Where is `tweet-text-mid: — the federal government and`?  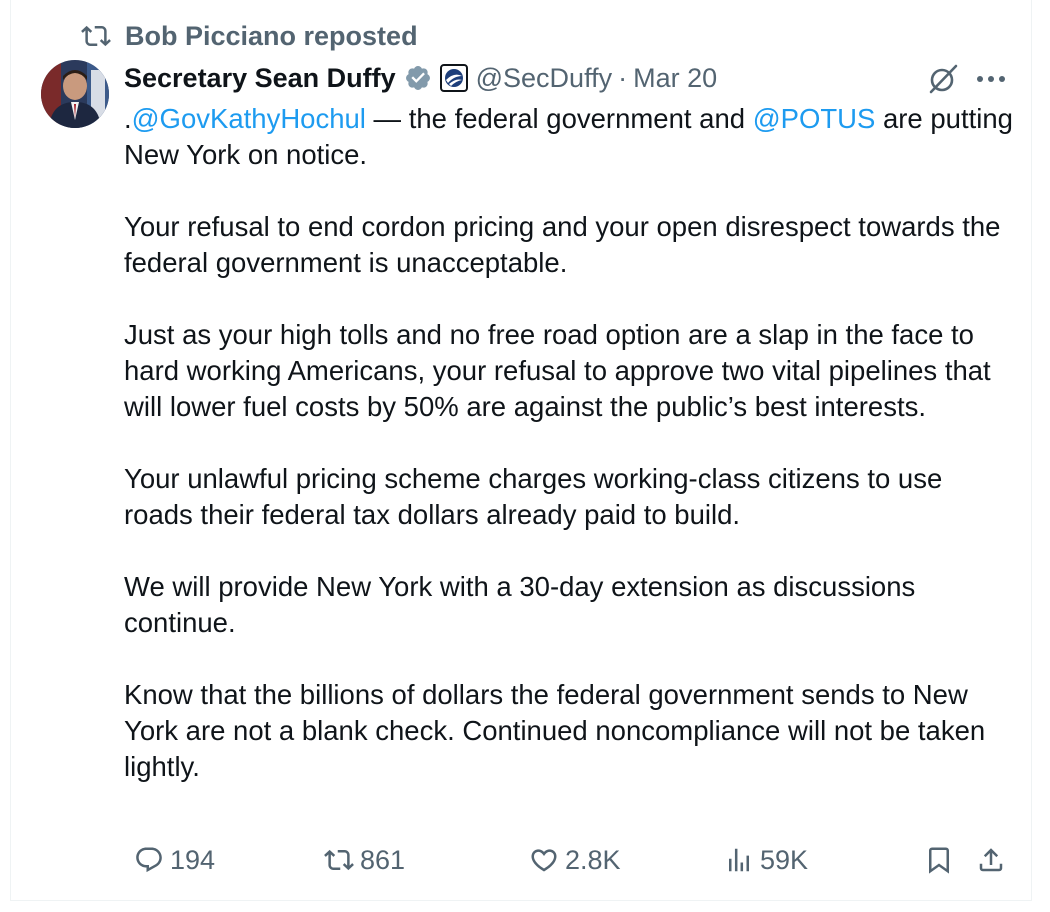
tweet-text-mid: — the federal government and is located at coordinates (559, 118).